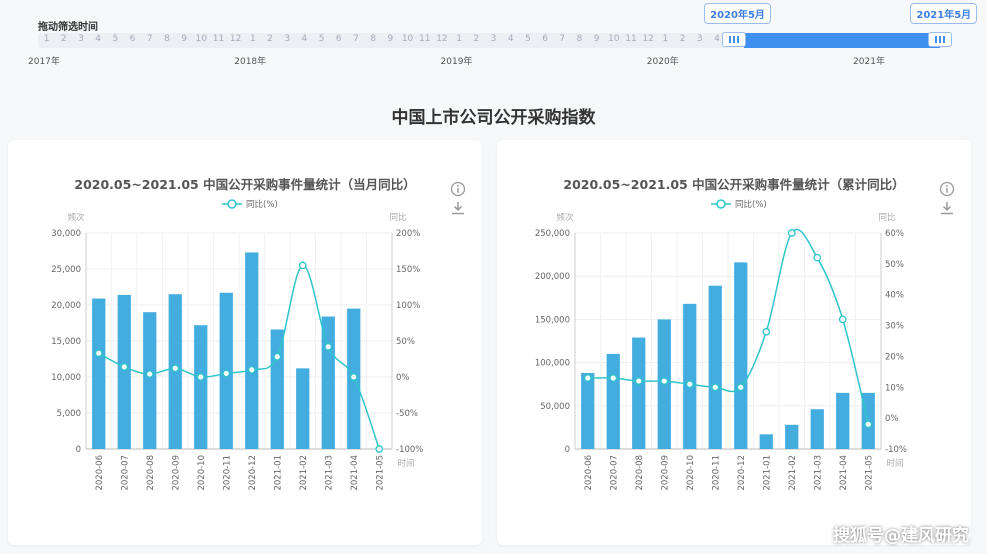 This screenshot has width=987, height=554. Describe the element at coordinates (940, 39) in the screenshot. I see `range-end-handle` at that location.